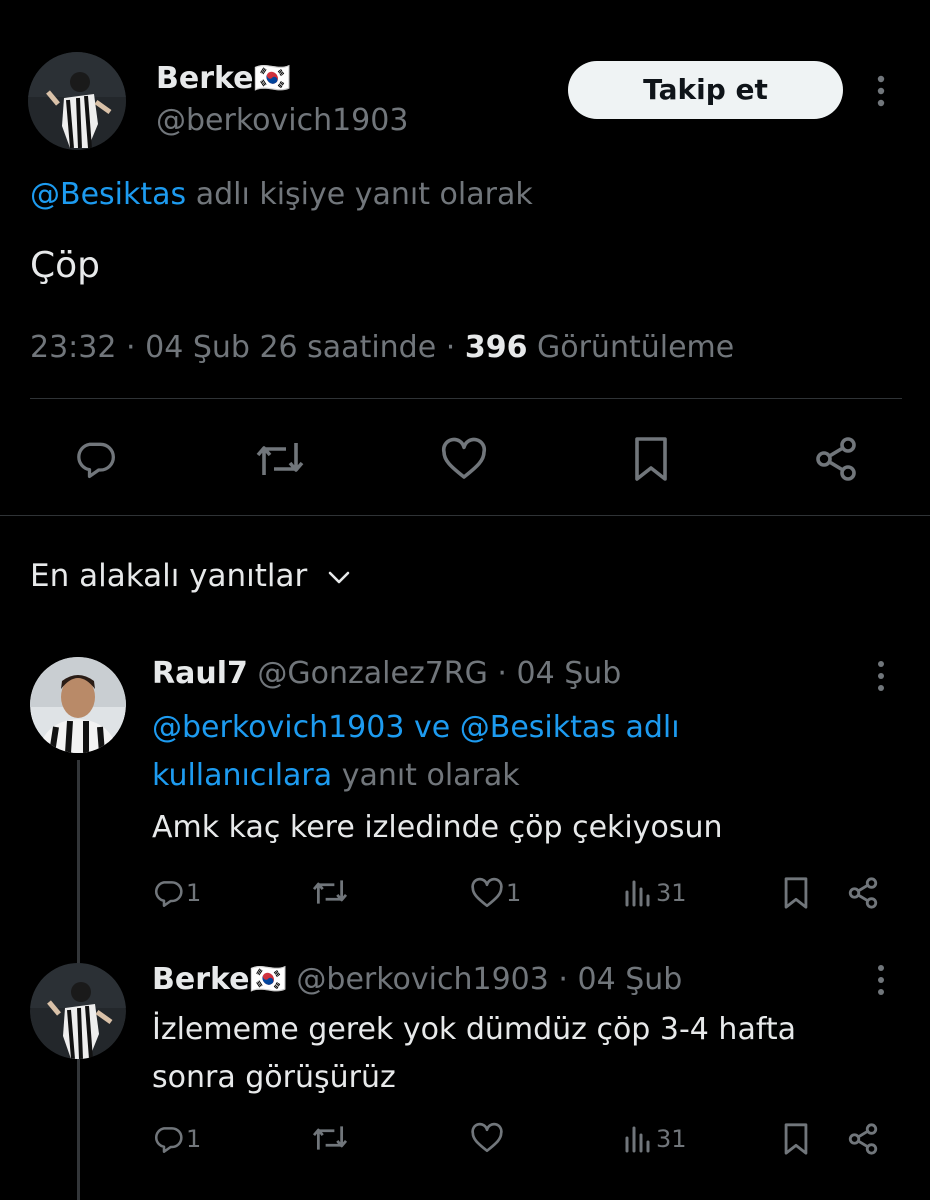  What do you see at coordinates (290, 347) in the screenshot?
I see `tweet-date: 04 Şub 26 saatinde` at bounding box center [290, 347].